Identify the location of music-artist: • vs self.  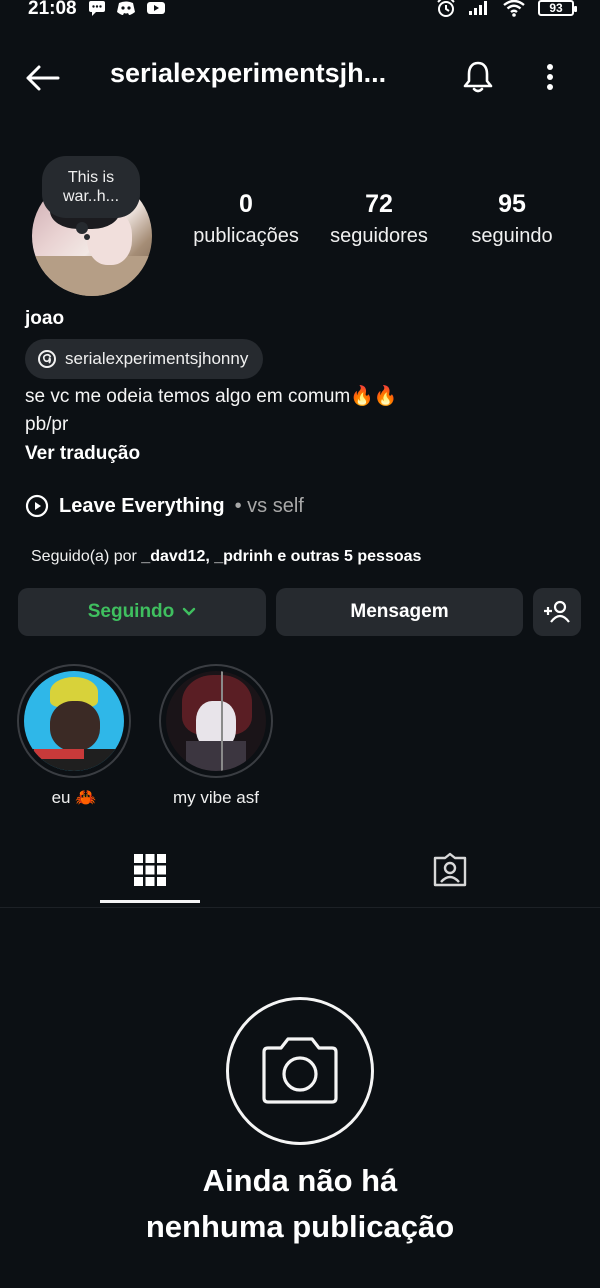
(269, 505).